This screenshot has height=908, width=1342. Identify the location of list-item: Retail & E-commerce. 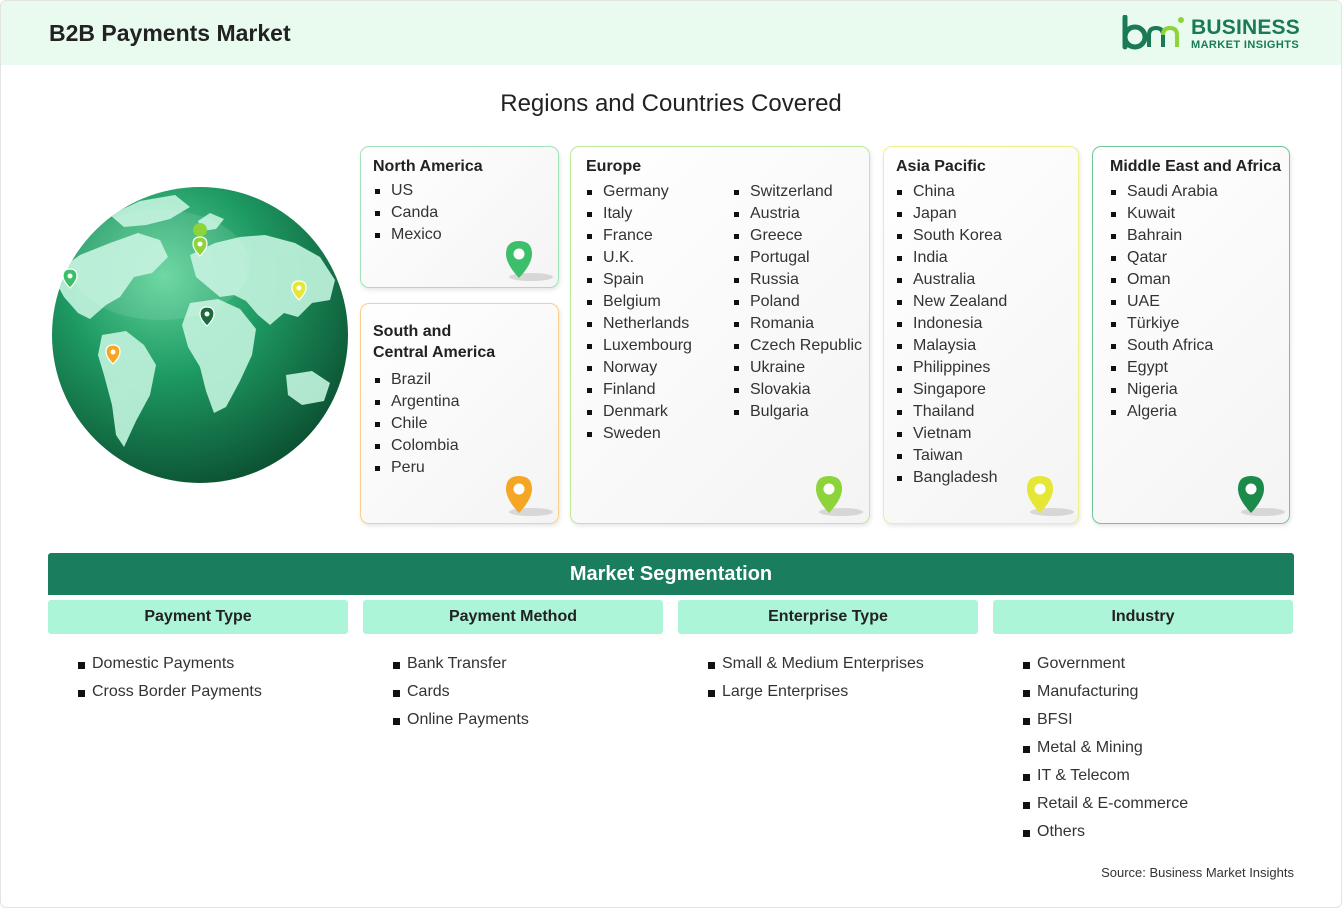
(1105, 804).